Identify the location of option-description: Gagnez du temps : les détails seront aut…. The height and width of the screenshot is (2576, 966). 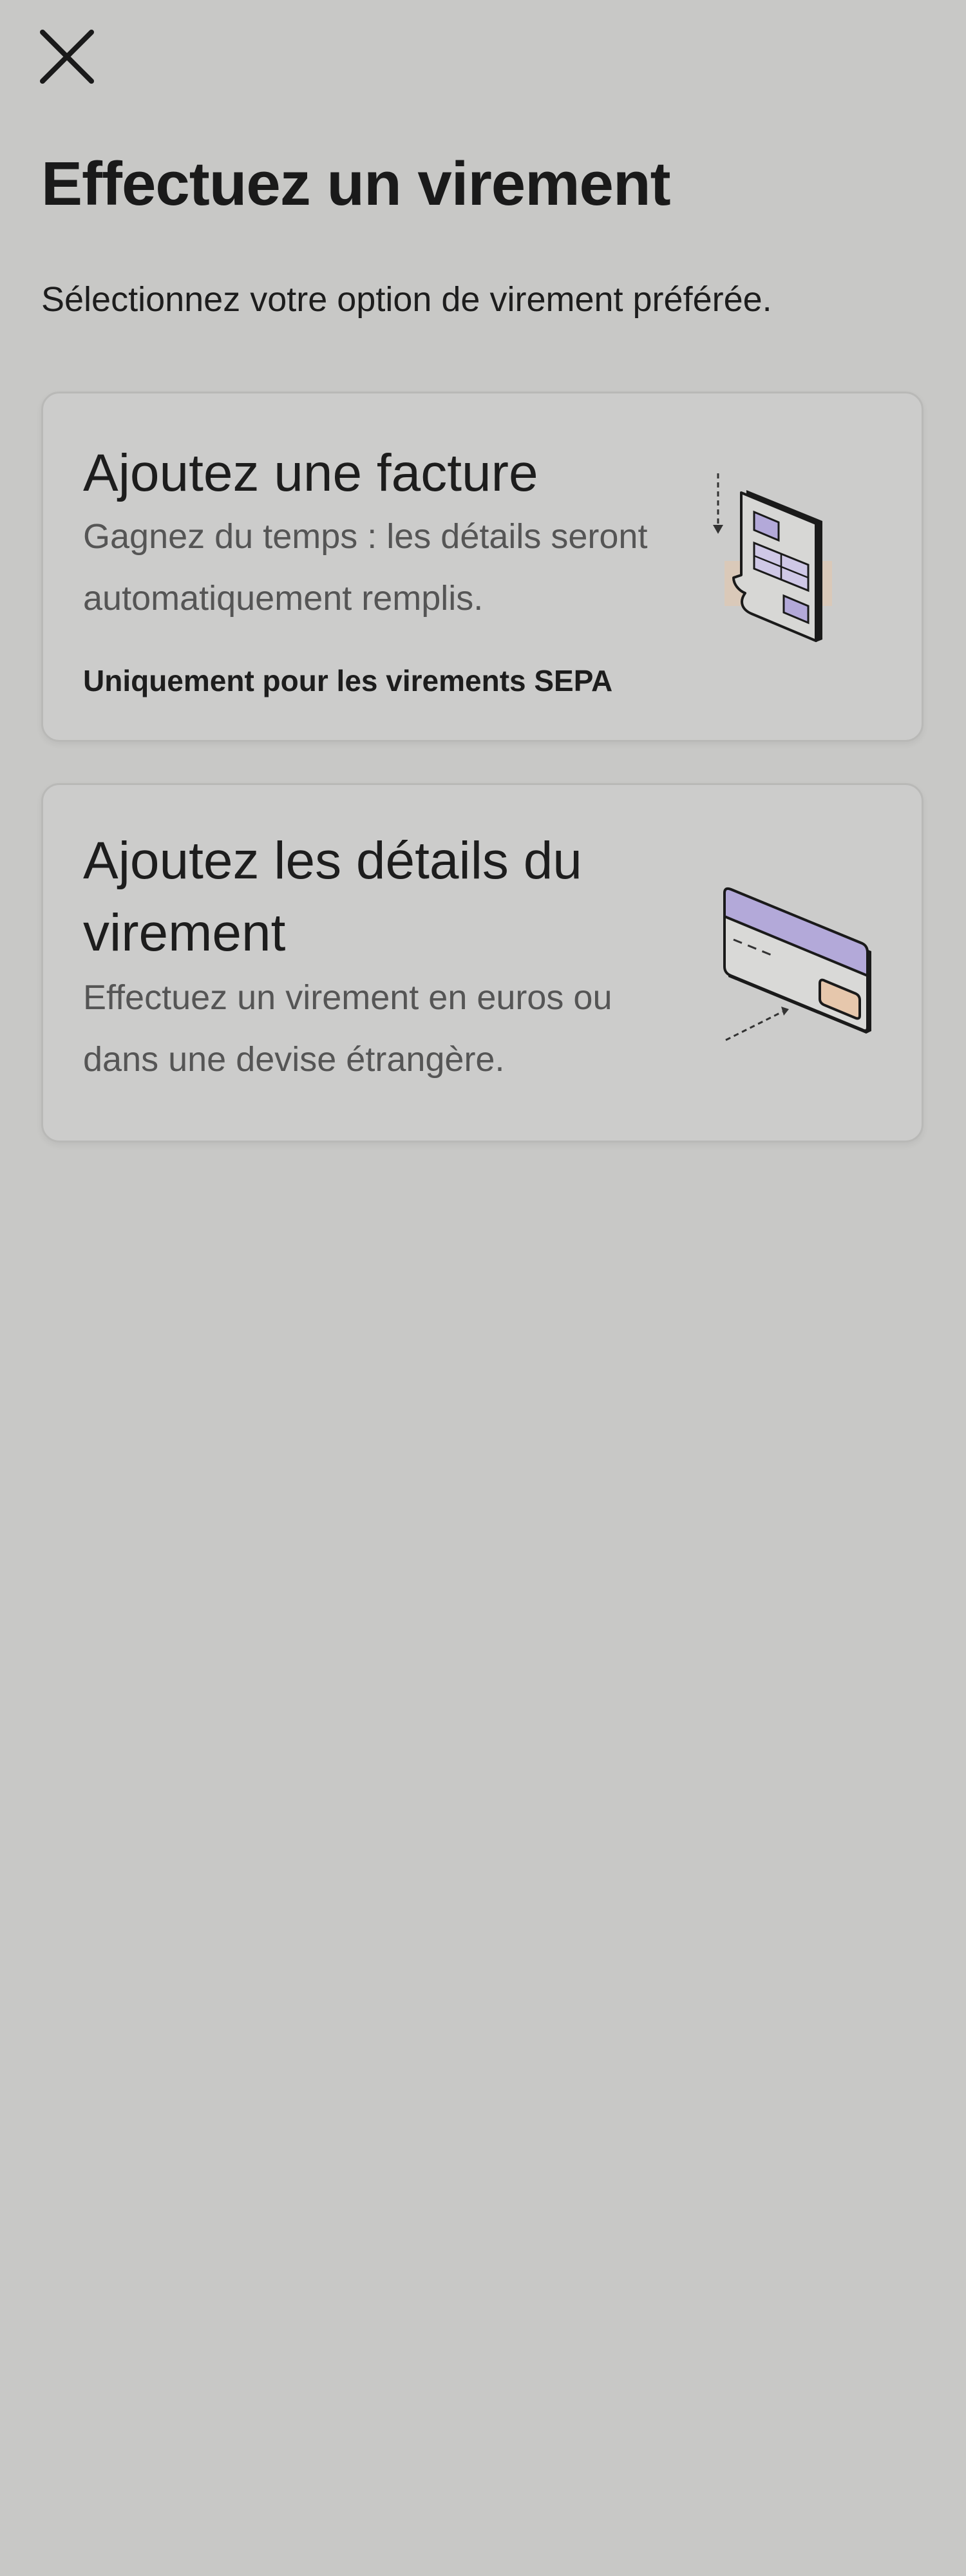
(366, 567).